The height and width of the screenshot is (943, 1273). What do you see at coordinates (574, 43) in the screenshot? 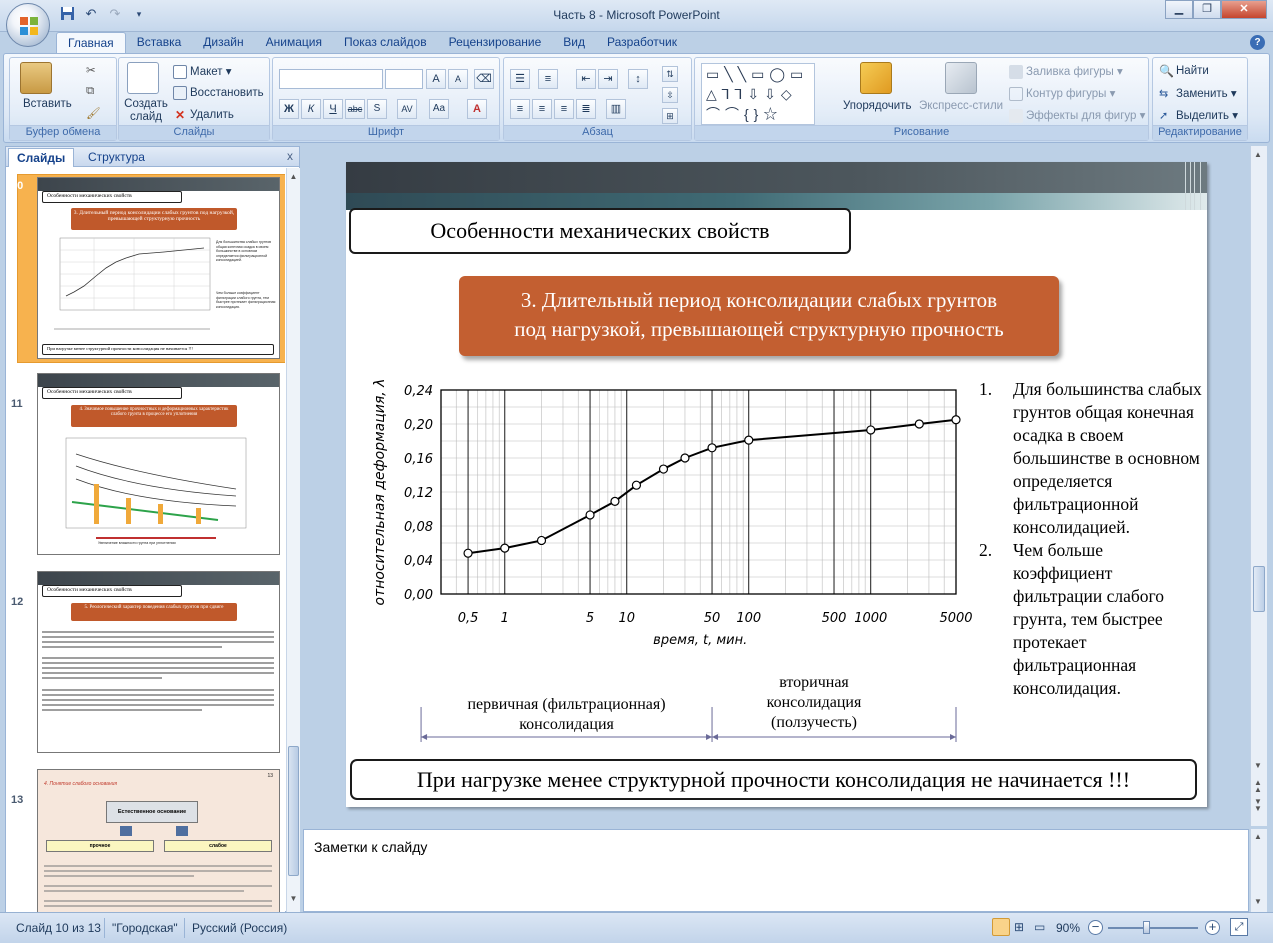
I see `tab-view: Вид` at bounding box center [574, 43].